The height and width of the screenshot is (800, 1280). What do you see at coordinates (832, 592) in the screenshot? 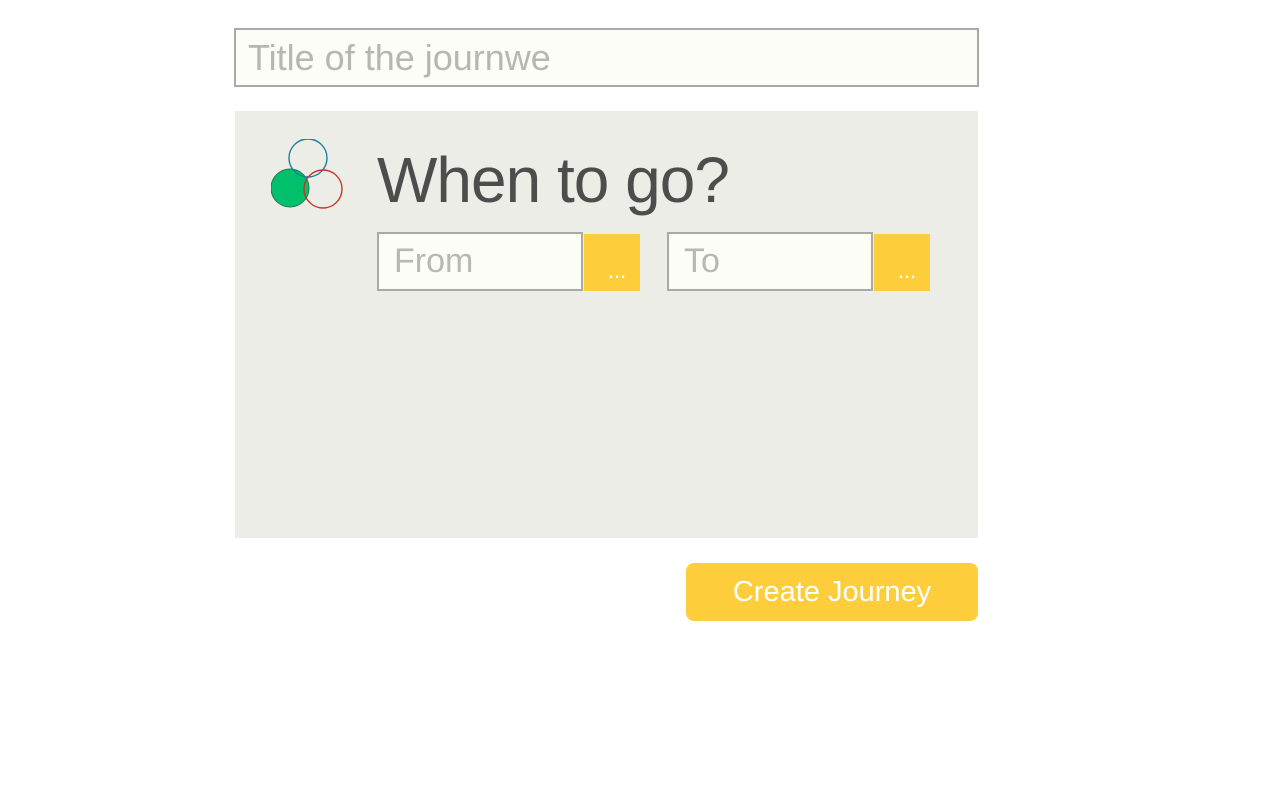
I see `create-journey-button: Create Journey` at bounding box center [832, 592].